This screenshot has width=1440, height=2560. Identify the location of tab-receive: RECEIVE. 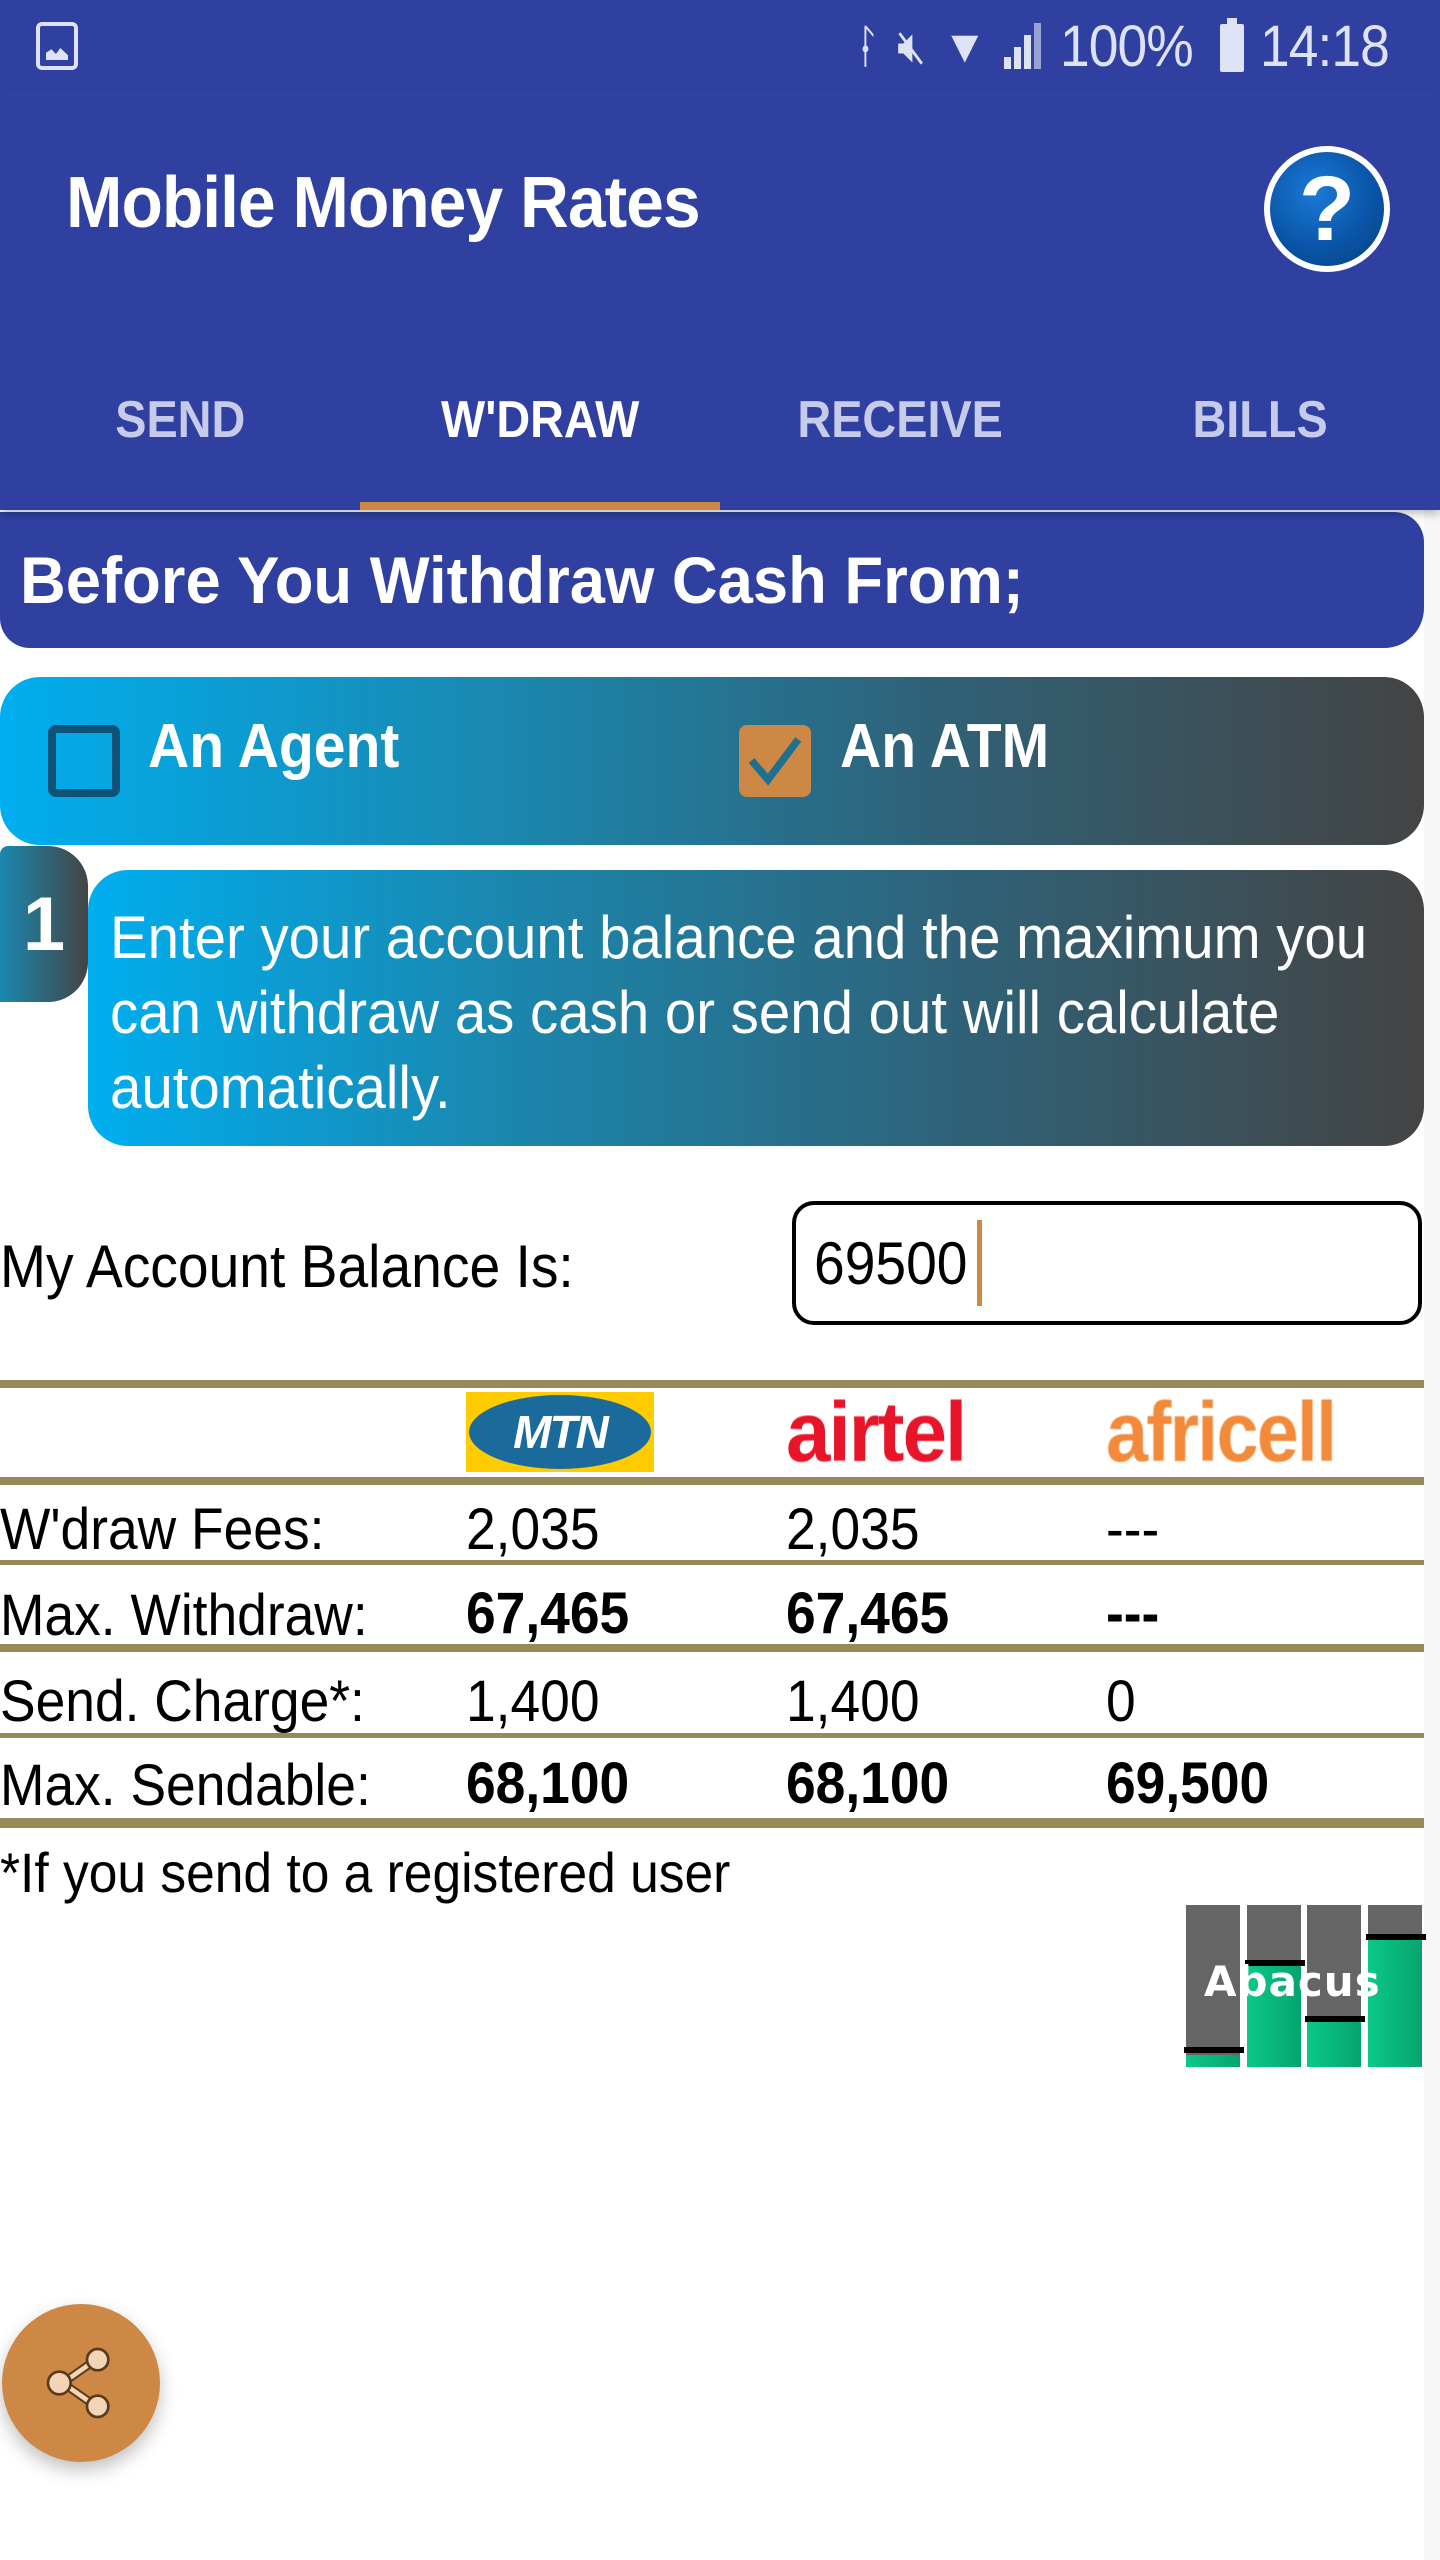
(900, 435).